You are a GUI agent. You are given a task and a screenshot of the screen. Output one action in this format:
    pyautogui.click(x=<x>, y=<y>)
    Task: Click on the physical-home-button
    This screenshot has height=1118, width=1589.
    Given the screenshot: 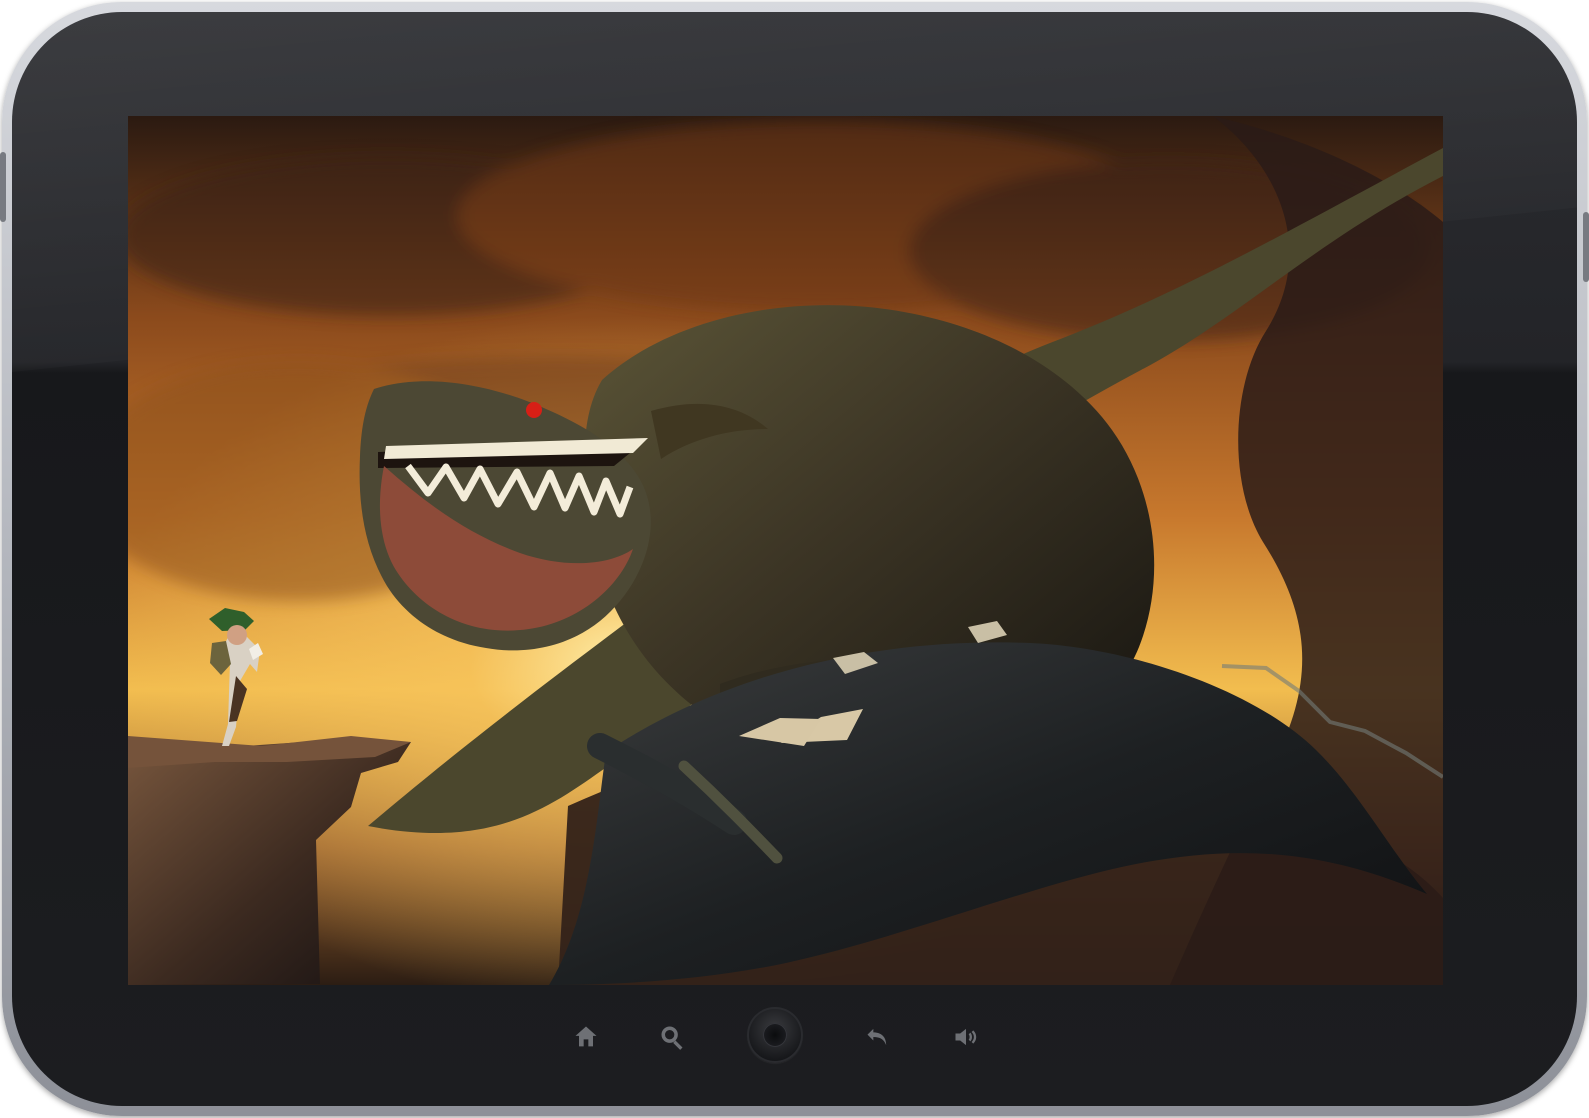 What is the action you would take?
    pyautogui.click(x=775, y=1035)
    